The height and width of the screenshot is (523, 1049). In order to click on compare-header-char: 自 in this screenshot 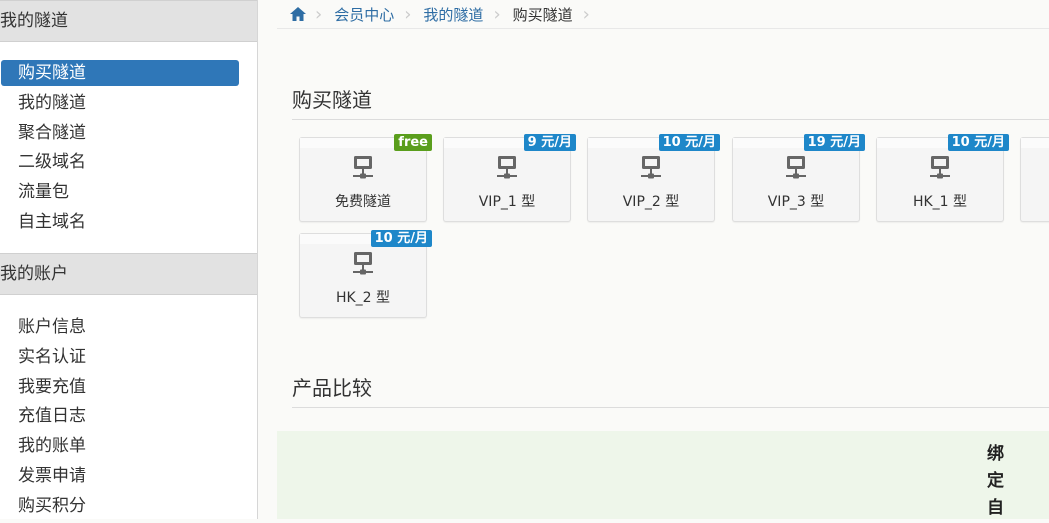, I will do `click(995, 508)`.